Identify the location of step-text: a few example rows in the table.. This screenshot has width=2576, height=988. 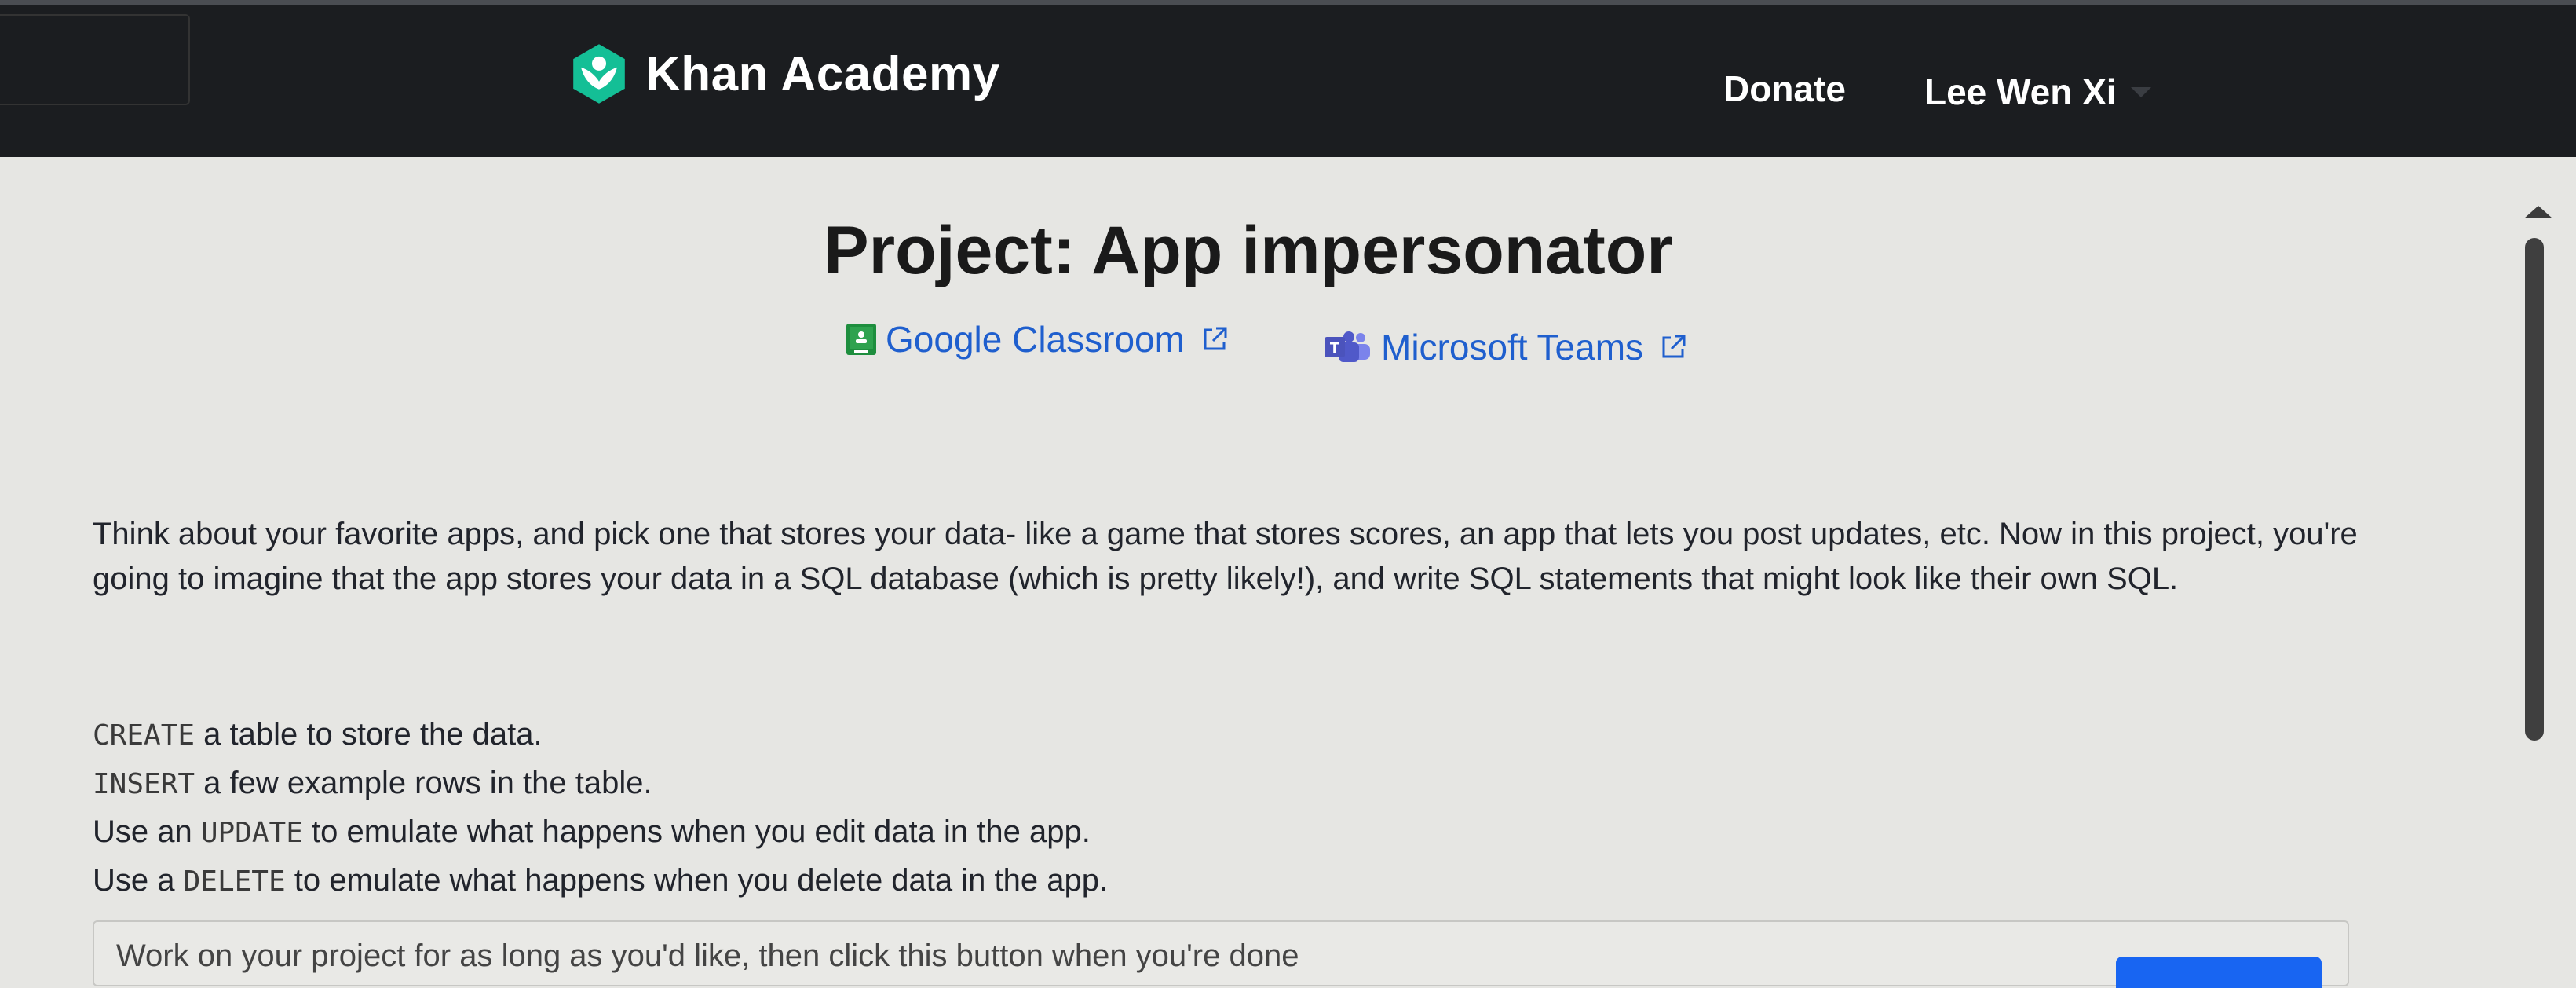
(423, 783).